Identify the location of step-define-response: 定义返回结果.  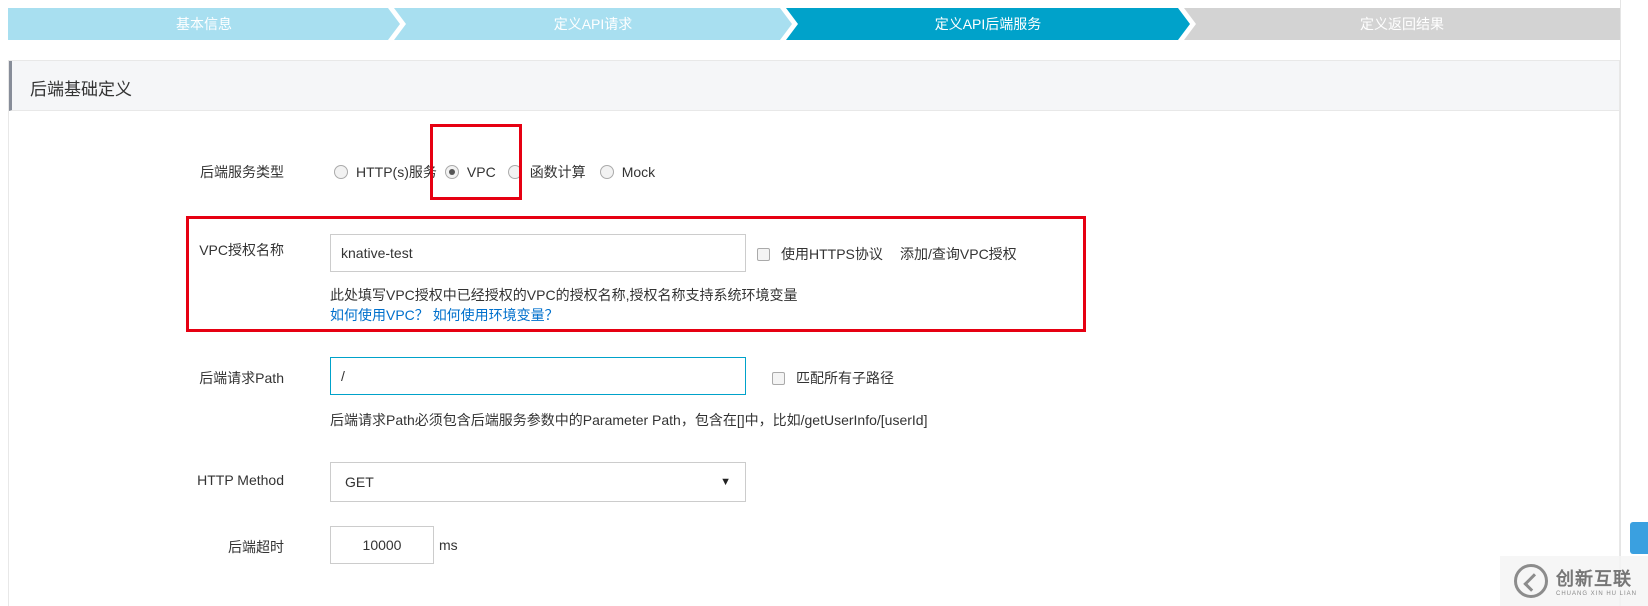
(1402, 24).